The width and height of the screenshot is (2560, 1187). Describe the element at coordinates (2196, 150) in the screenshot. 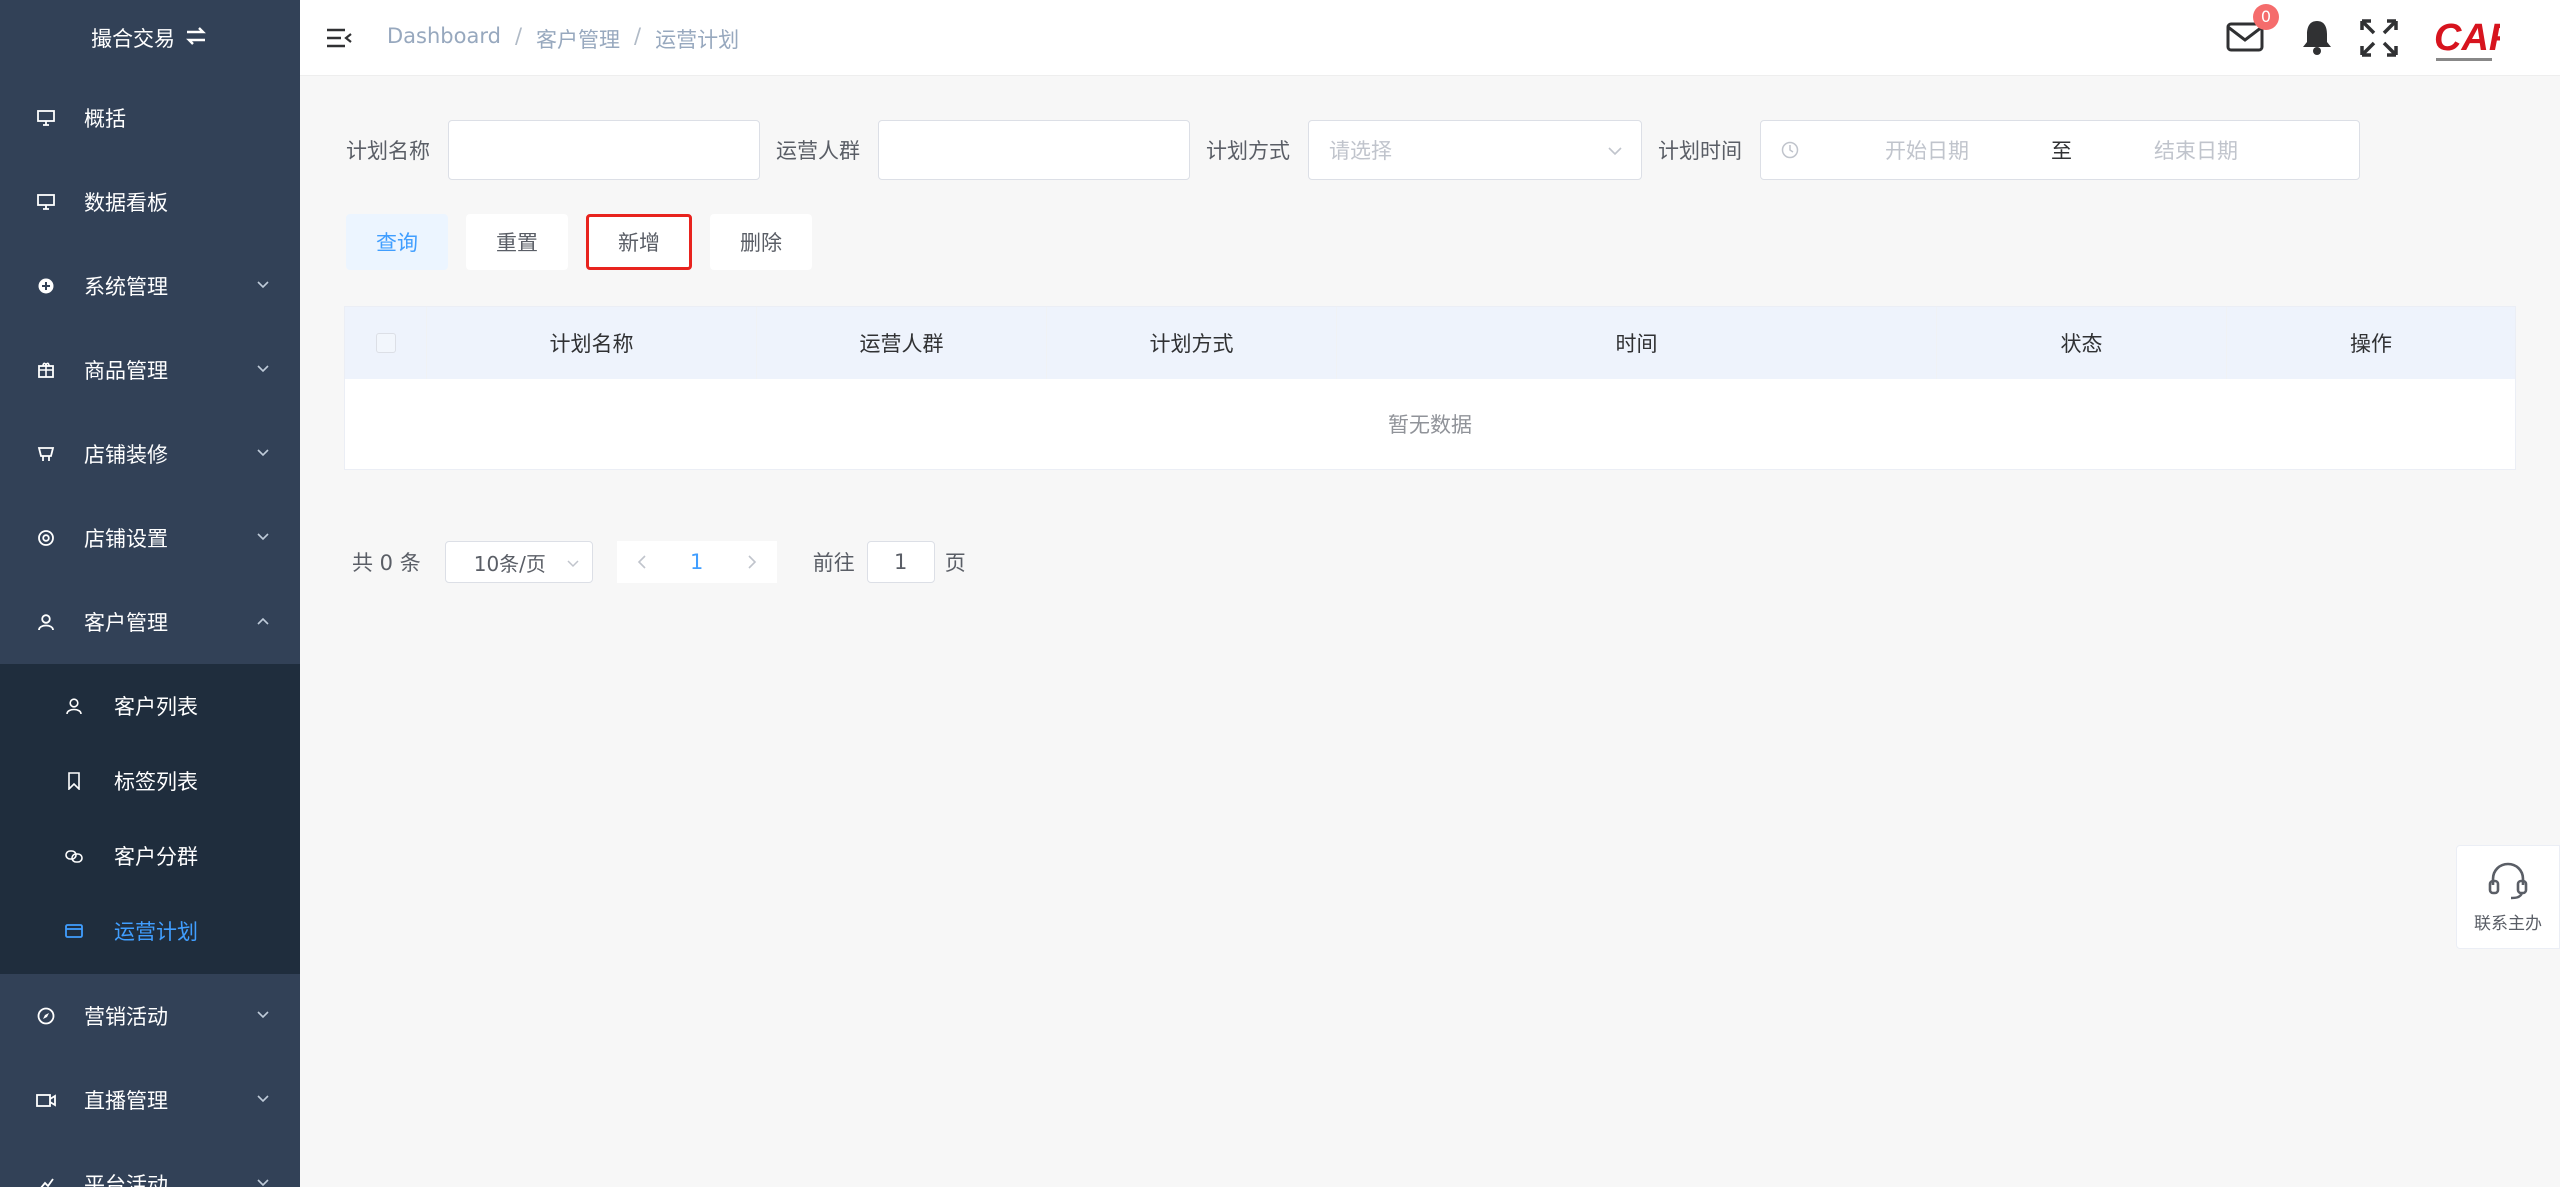

I see `end-date-placeholder: 结束日期` at that location.